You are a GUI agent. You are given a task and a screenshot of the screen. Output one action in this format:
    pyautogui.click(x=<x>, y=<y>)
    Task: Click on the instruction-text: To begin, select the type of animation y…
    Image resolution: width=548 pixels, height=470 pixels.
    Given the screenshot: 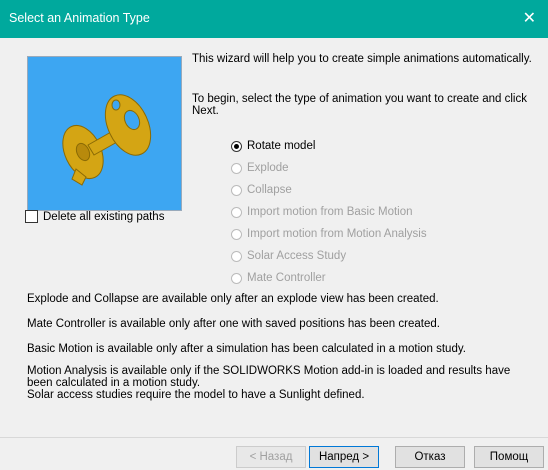 What is the action you would take?
    pyautogui.click(x=359, y=105)
    